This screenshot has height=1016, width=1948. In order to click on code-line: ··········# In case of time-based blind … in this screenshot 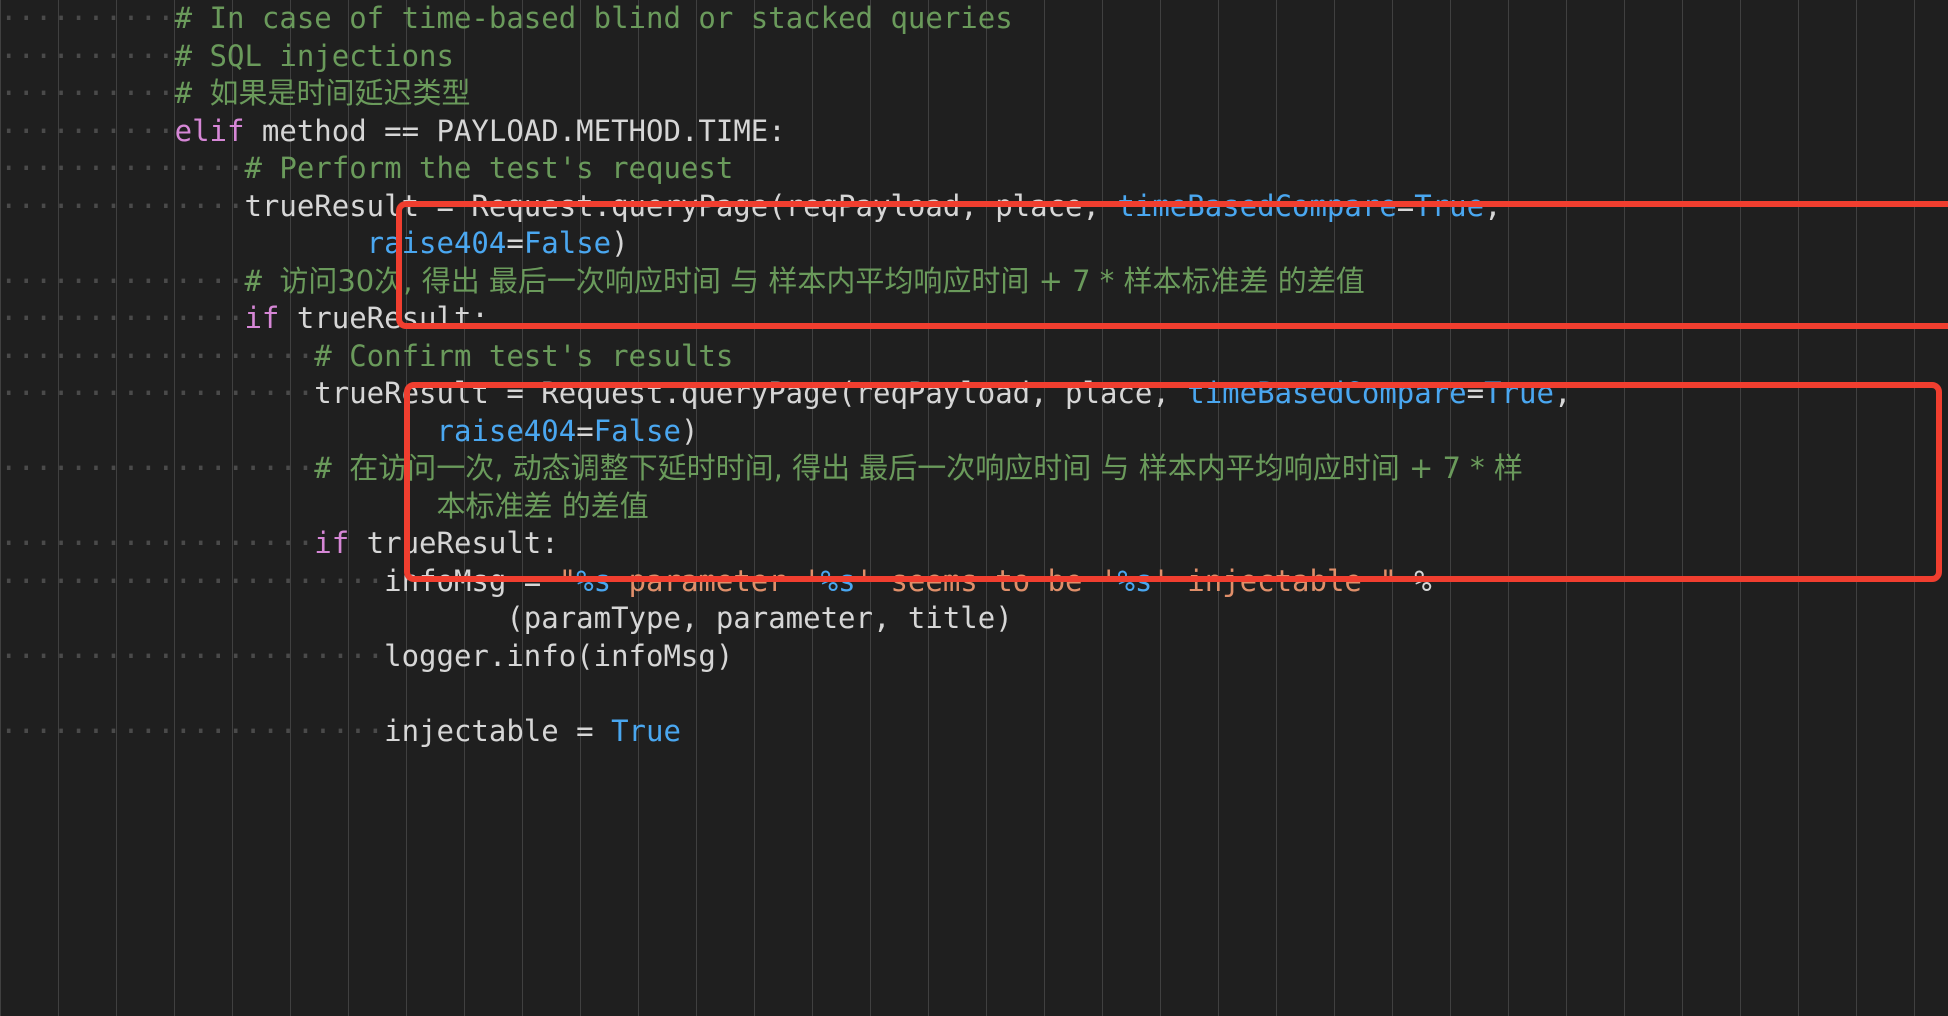, I will do `click(974, 19)`.